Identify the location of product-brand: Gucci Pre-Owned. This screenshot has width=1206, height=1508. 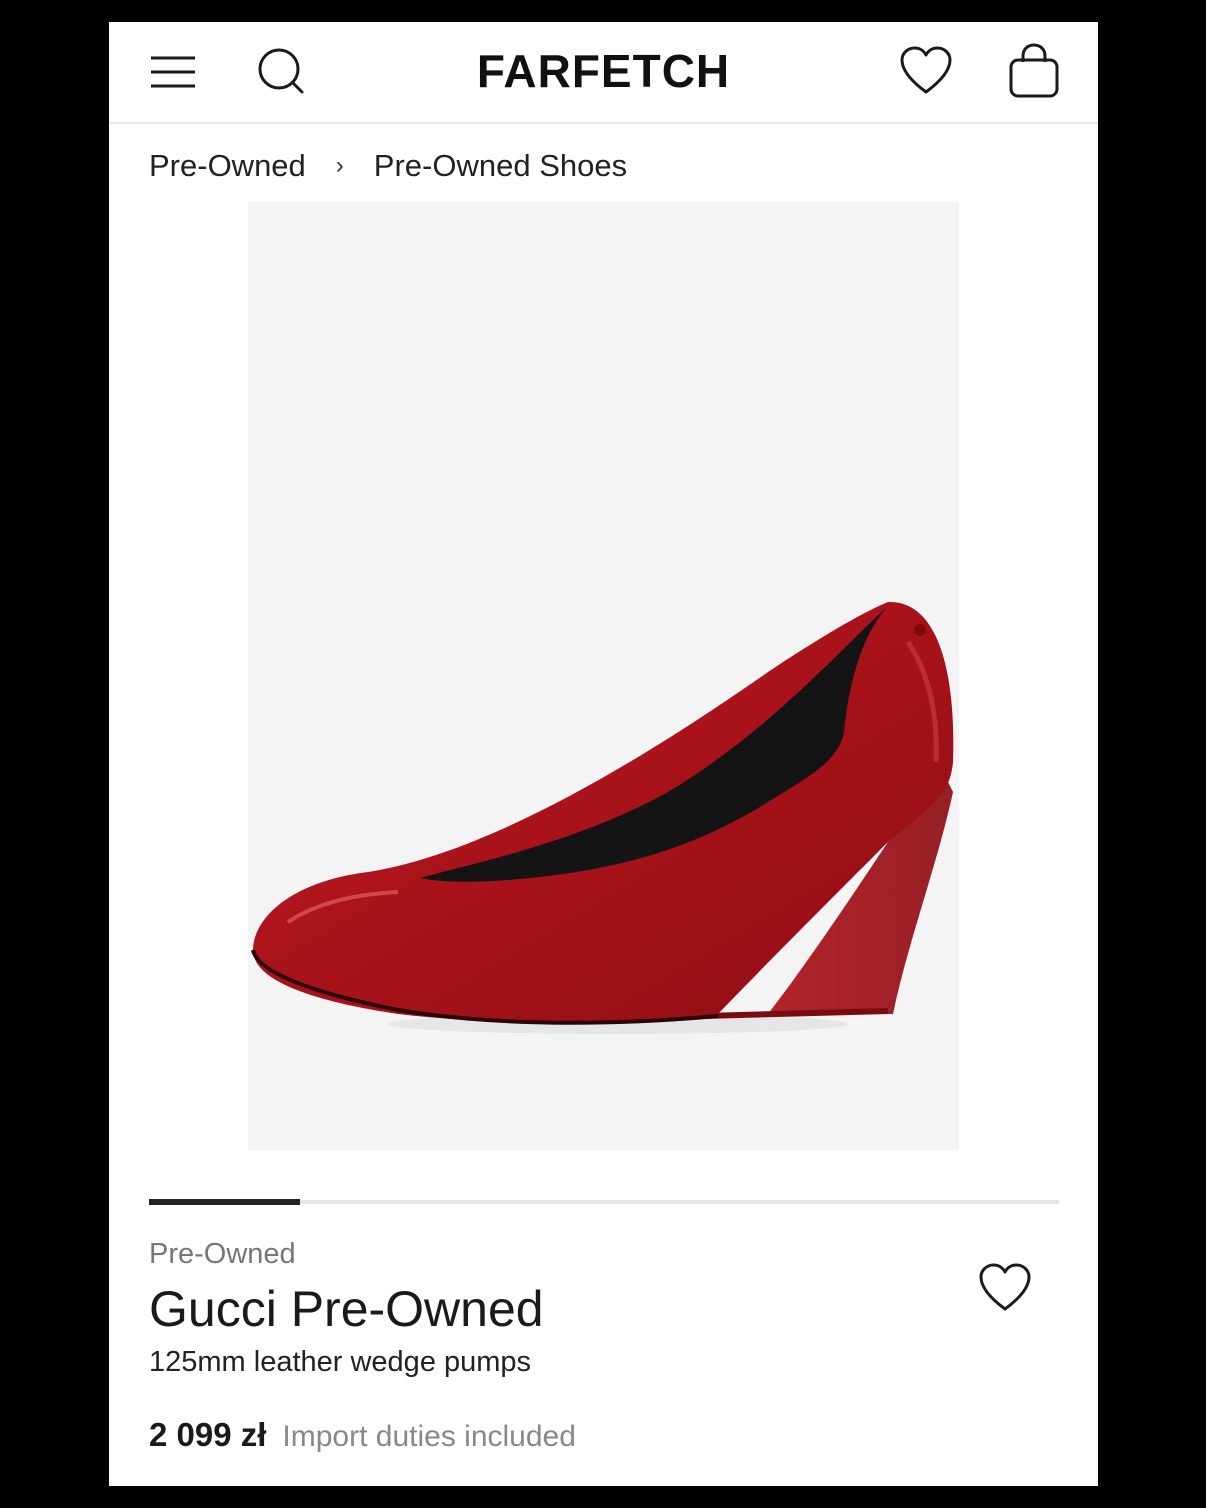
(346, 1309).